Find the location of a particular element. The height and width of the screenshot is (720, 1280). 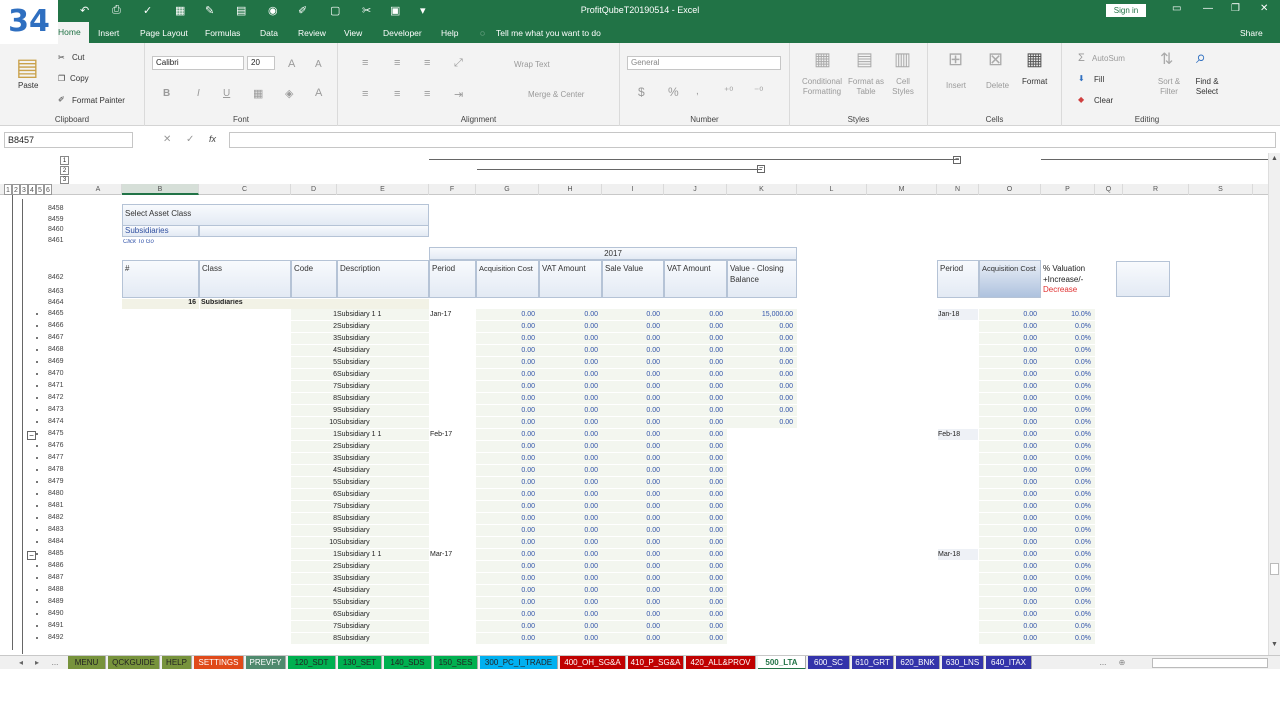

code-cell: 9 is located at coordinates (314, 410).